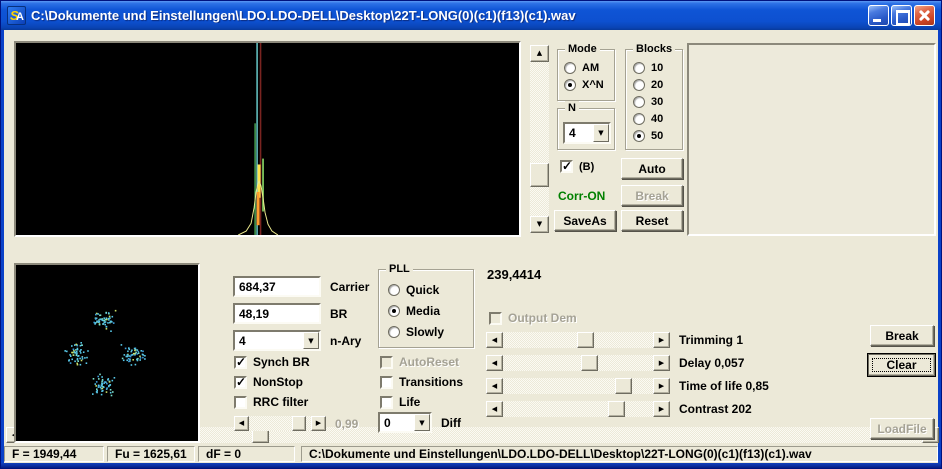 The height and width of the screenshot is (469, 942). Describe the element at coordinates (577, 166) in the screenshot. I see `b-checkbox: (B)` at that location.